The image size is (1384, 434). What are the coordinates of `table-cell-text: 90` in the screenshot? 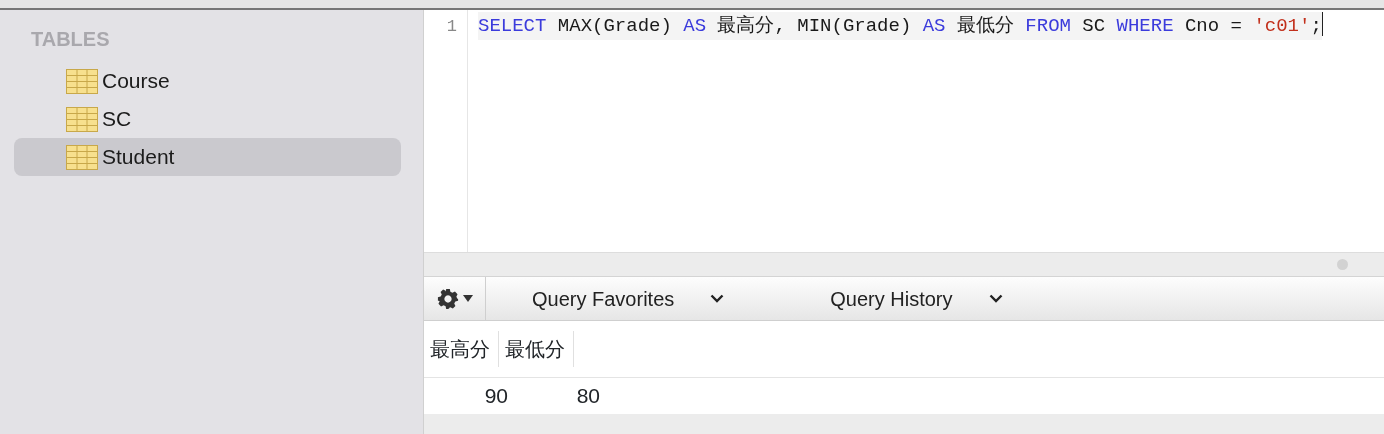 It's located at (495, 396).